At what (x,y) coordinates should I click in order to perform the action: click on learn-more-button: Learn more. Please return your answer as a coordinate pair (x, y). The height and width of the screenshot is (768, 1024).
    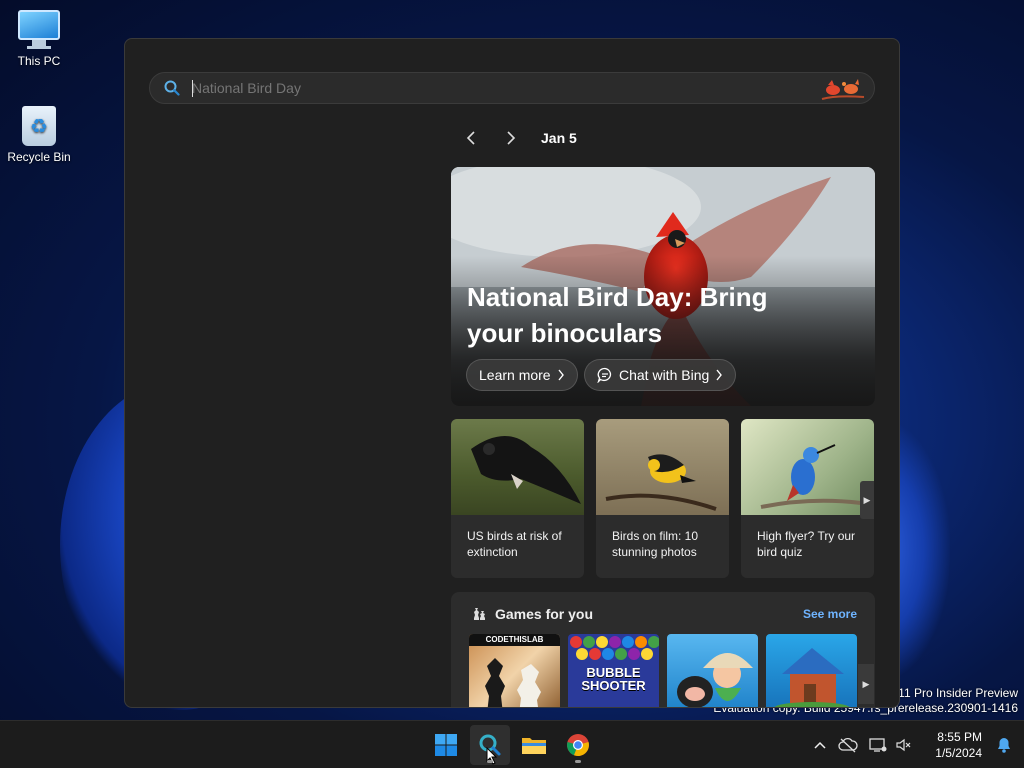
    Looking at the image, I should click on (522, 375).